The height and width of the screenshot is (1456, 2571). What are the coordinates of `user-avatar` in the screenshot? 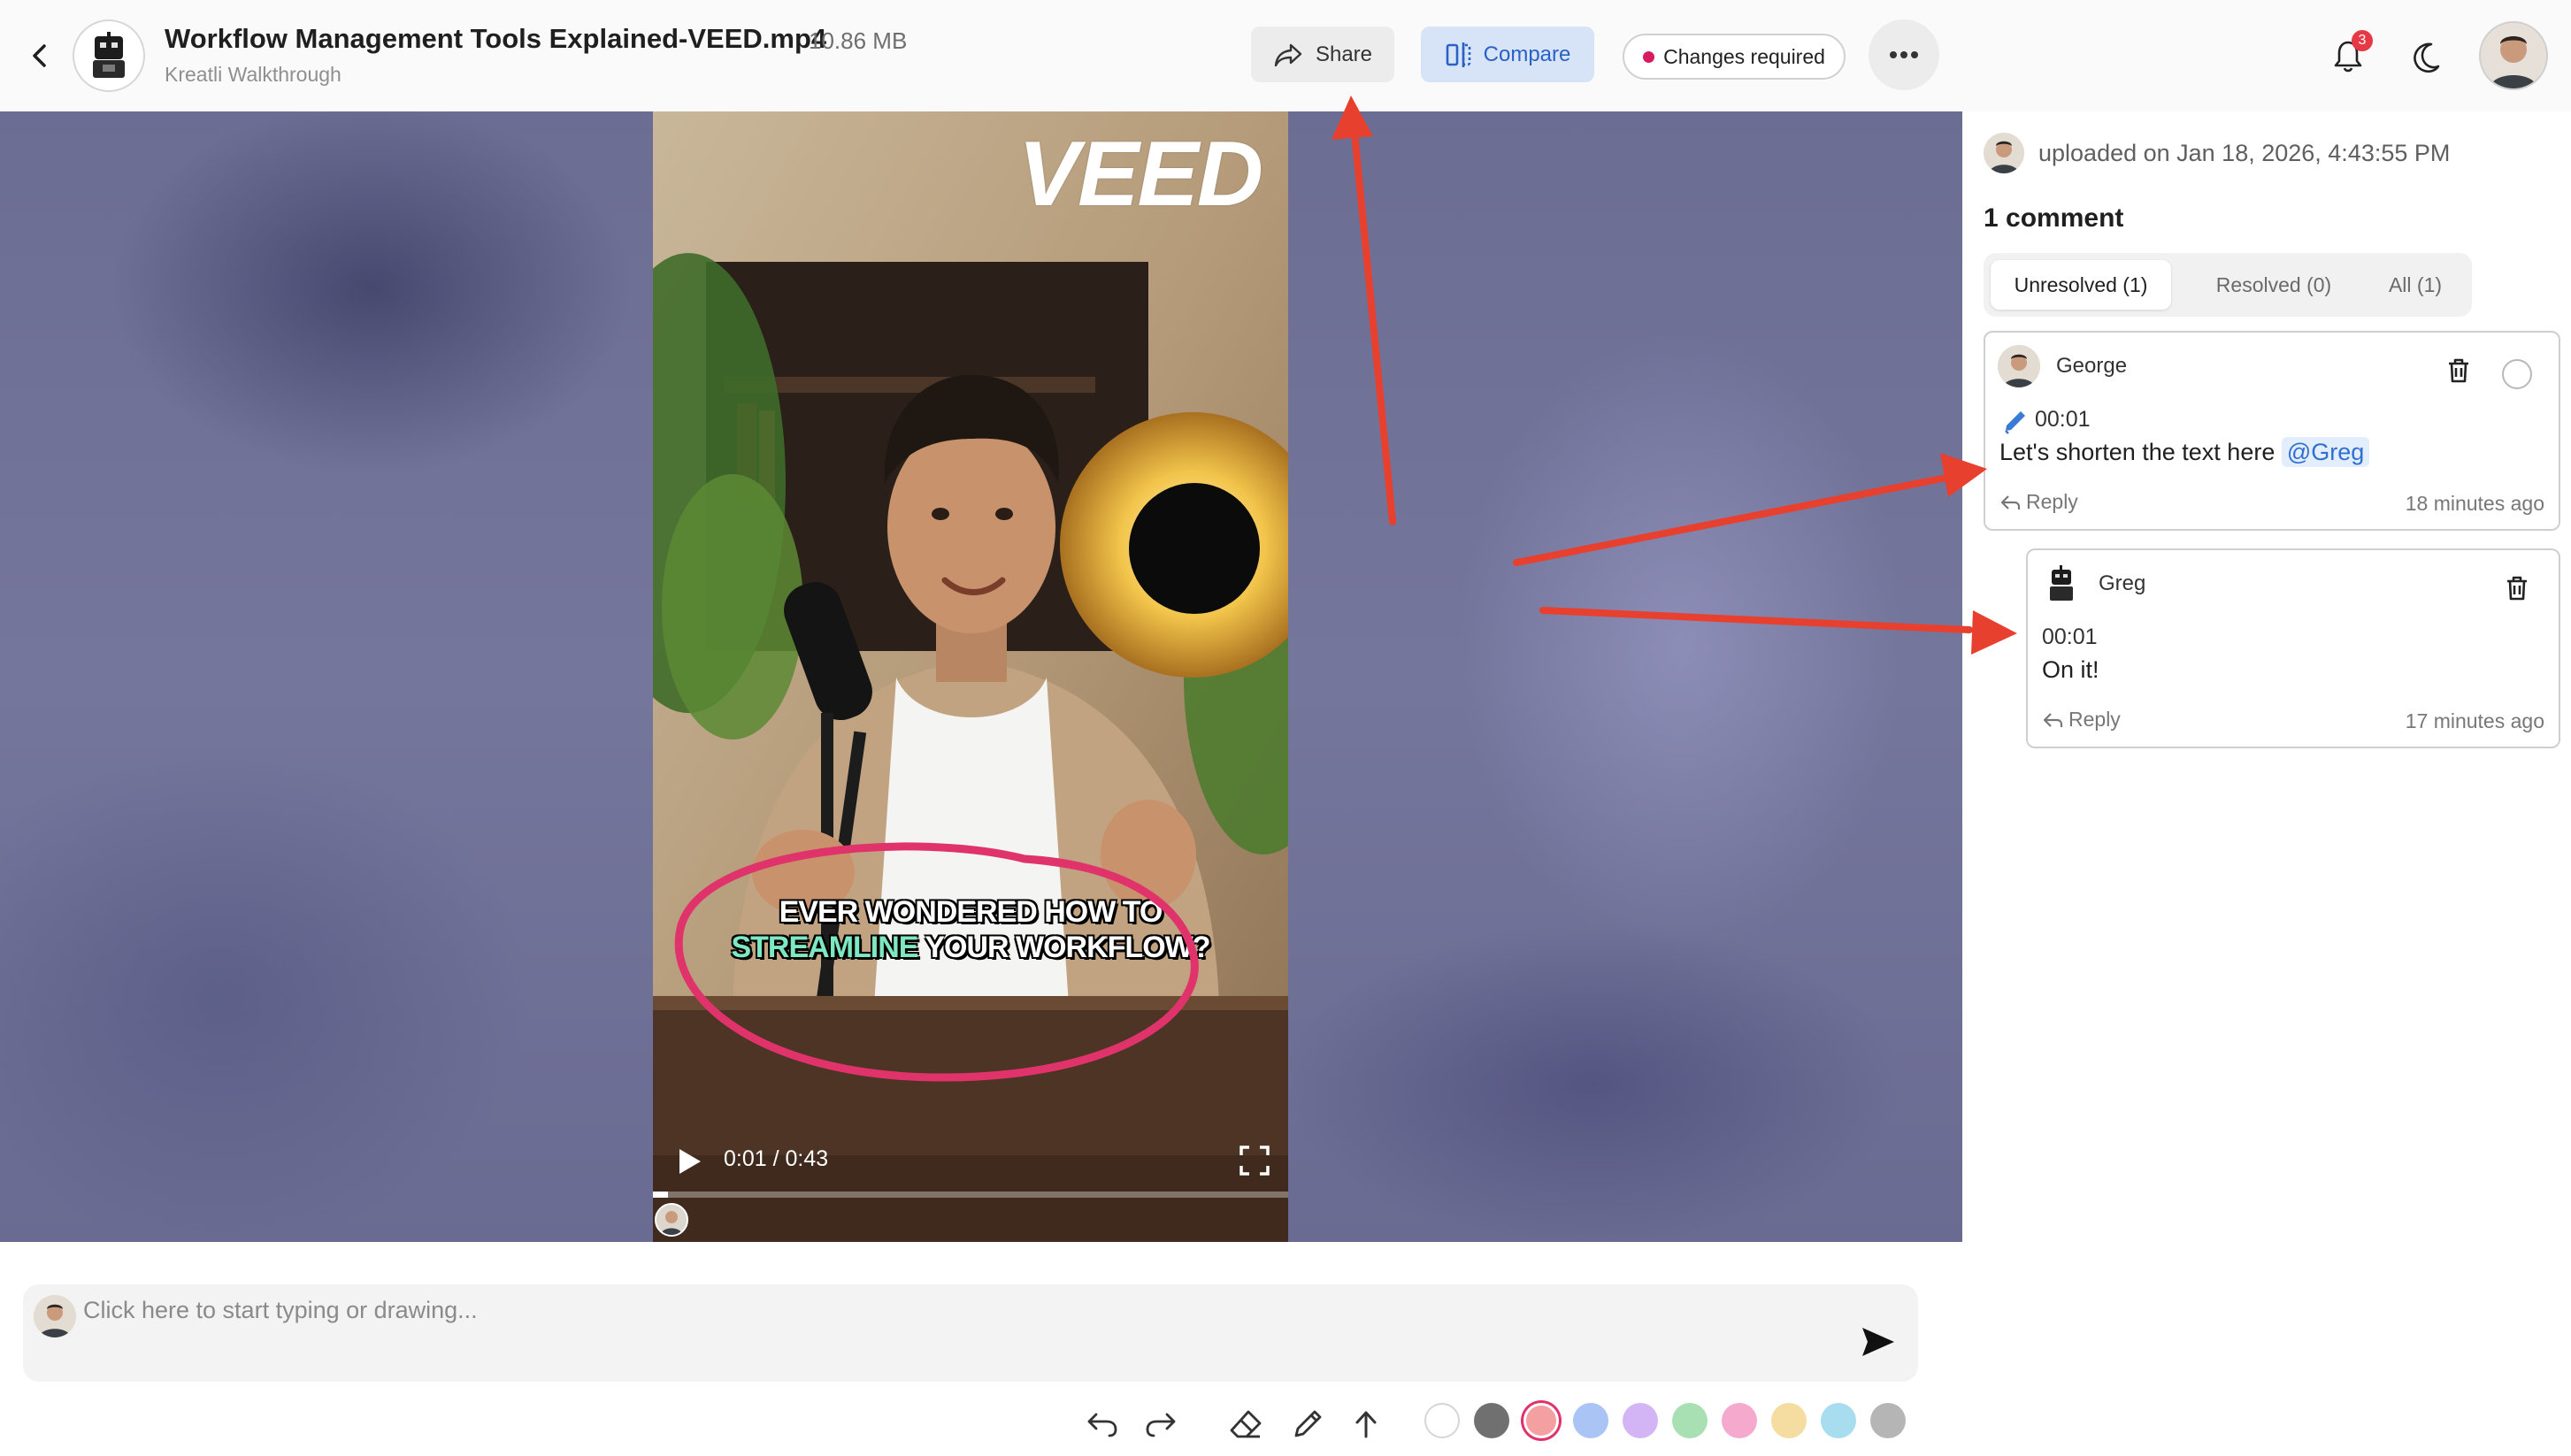 It's located at (2513, 55).